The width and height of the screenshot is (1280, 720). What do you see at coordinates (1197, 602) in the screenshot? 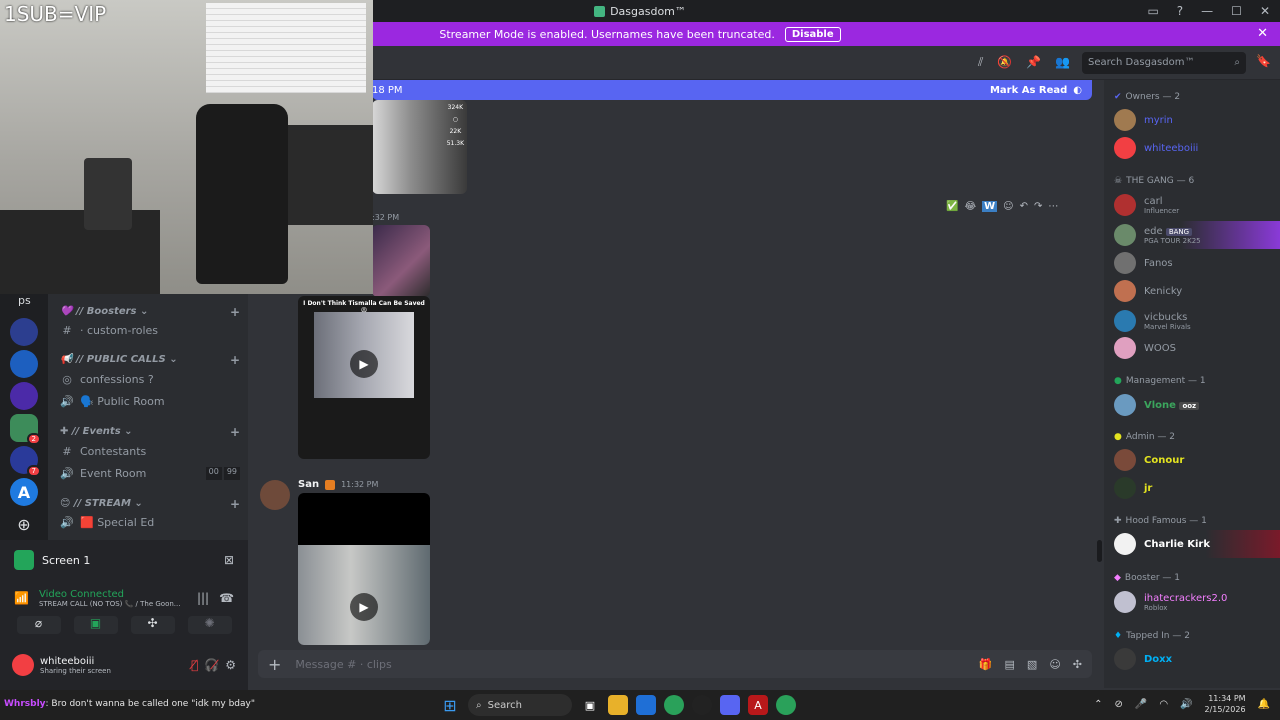
I see `member-item: ihatecrackers2.0 Roblox` at bounding box center [1197, 602].